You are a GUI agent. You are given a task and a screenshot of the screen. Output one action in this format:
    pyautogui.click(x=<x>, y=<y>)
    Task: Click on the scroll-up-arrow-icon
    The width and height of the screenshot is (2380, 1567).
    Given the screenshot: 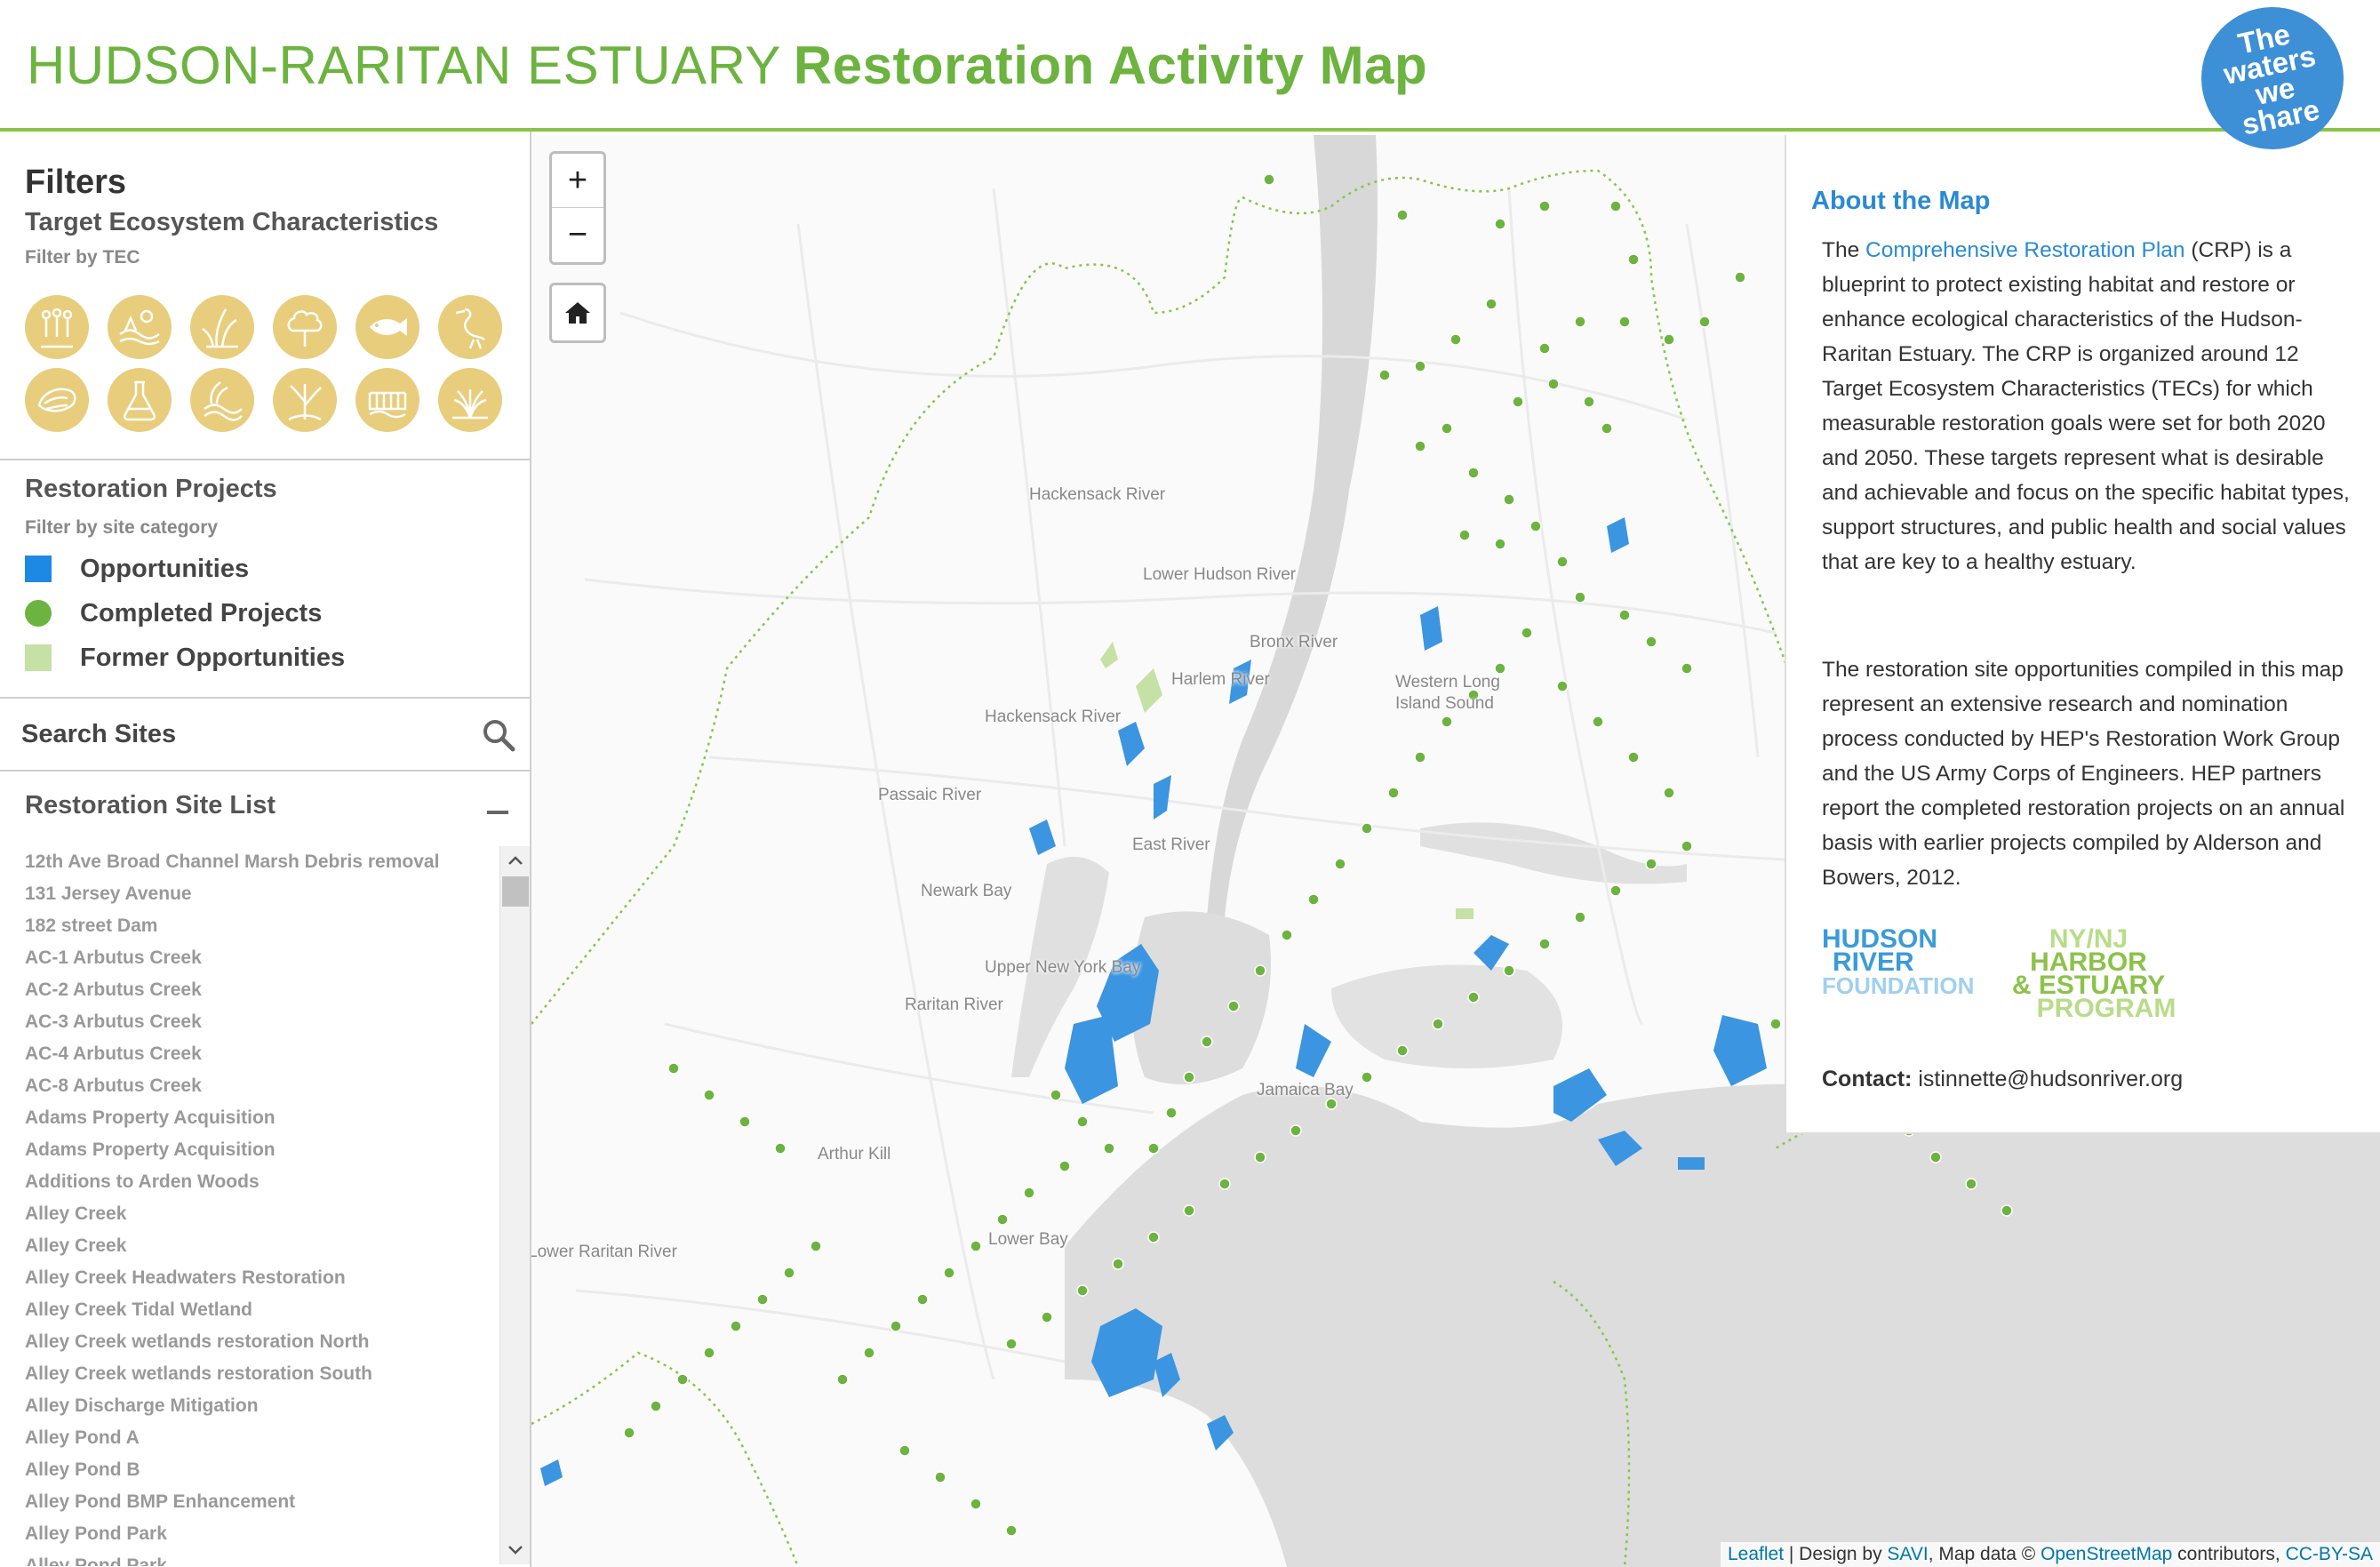 What is the action you would take?
    pyautogui.click(x=515, y=860)
    